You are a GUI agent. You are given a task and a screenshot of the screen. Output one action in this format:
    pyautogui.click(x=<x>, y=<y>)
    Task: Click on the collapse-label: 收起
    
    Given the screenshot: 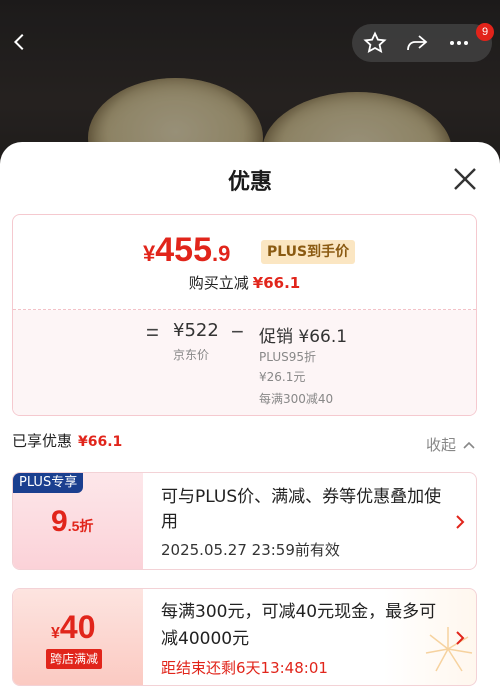 What is the action you would take?
    pyautogui.click(x=441, y=445)
    